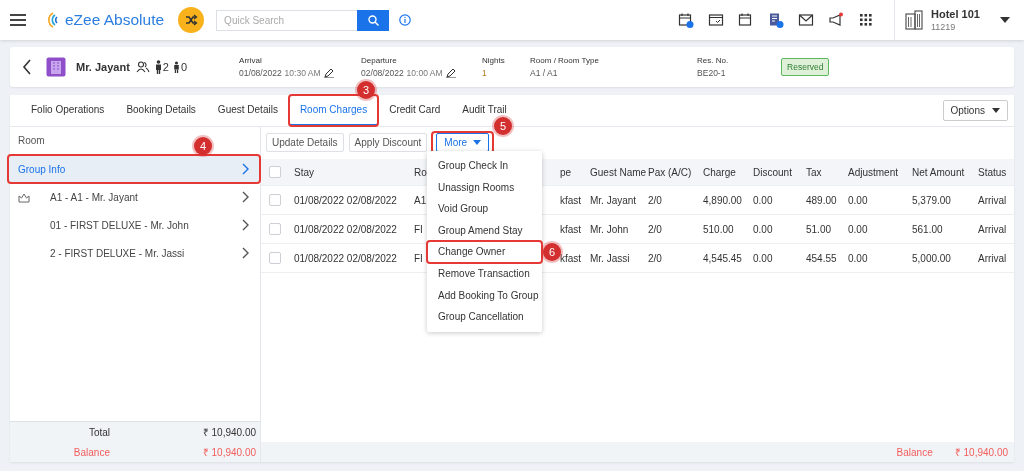  I want to click on options-button: Options, so click(975, 110).